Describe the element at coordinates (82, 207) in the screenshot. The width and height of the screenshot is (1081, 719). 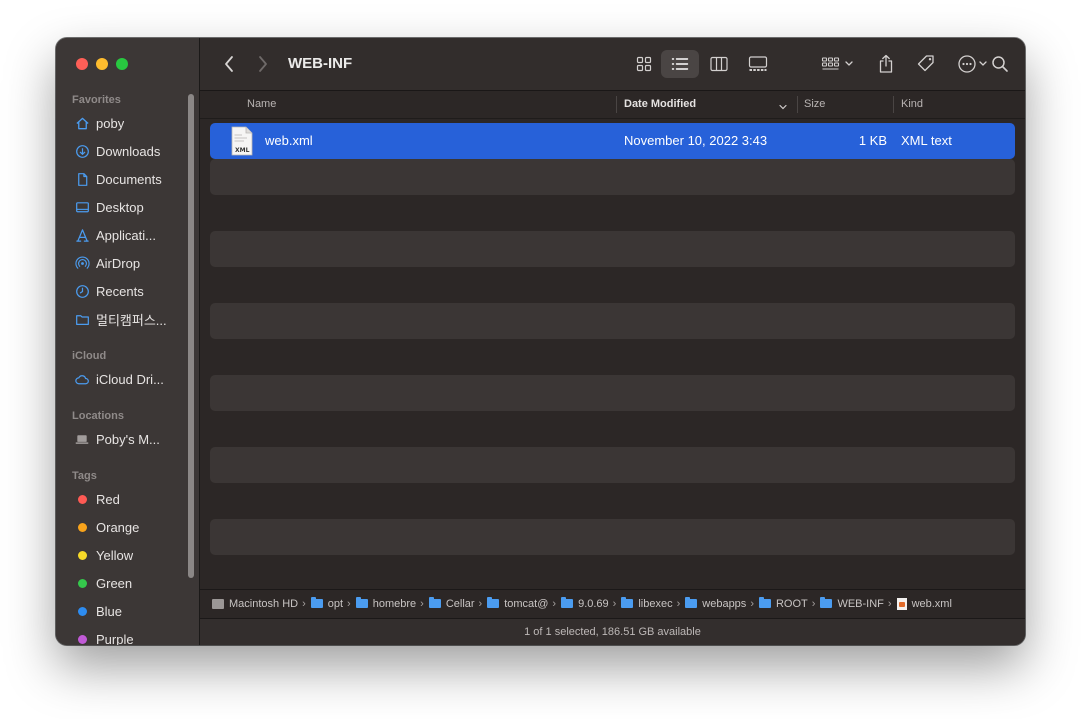
I see `desktop-icon` at that location.